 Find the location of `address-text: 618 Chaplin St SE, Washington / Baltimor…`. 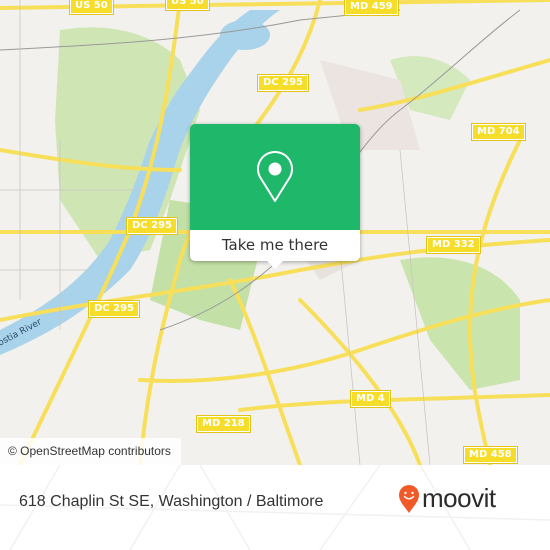

address-text: 618 Chaplin St SE, Washington / Baltimor… is located at coordinates (171, 501).